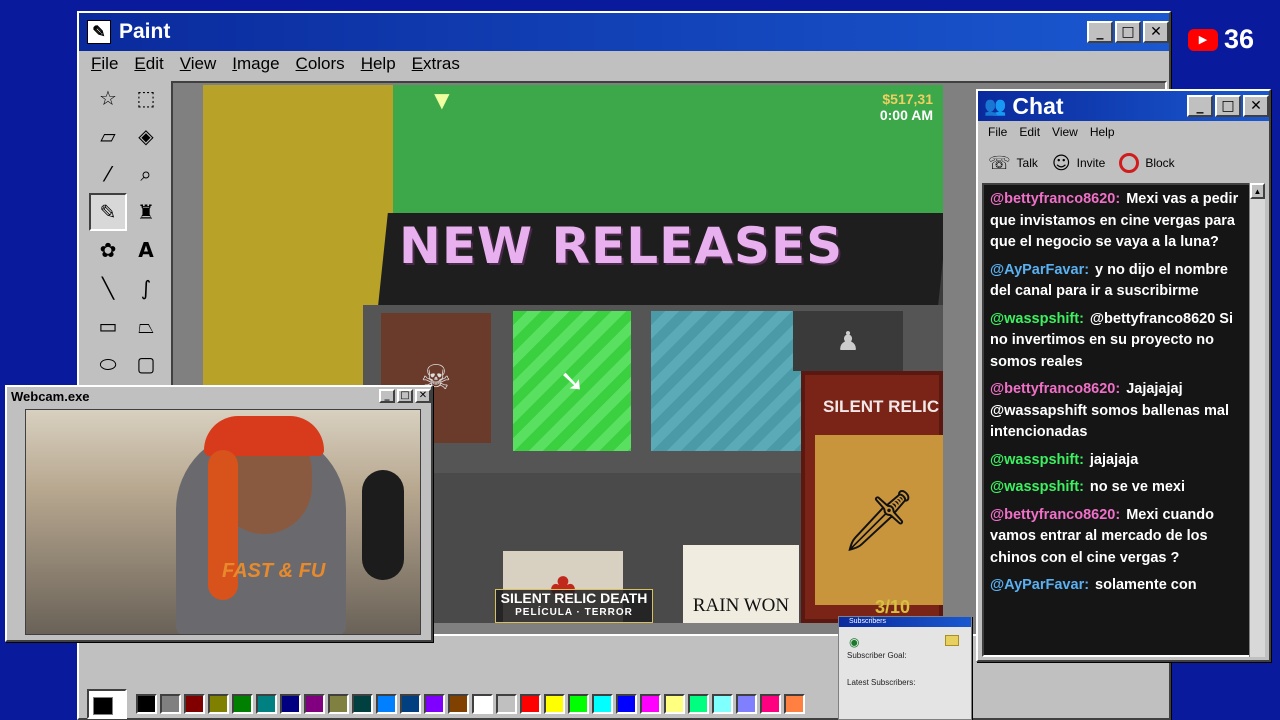 The width and height of the screenshot is (1280, 720). I want to click on polygon-icon: ⏢, so click(146, 326).